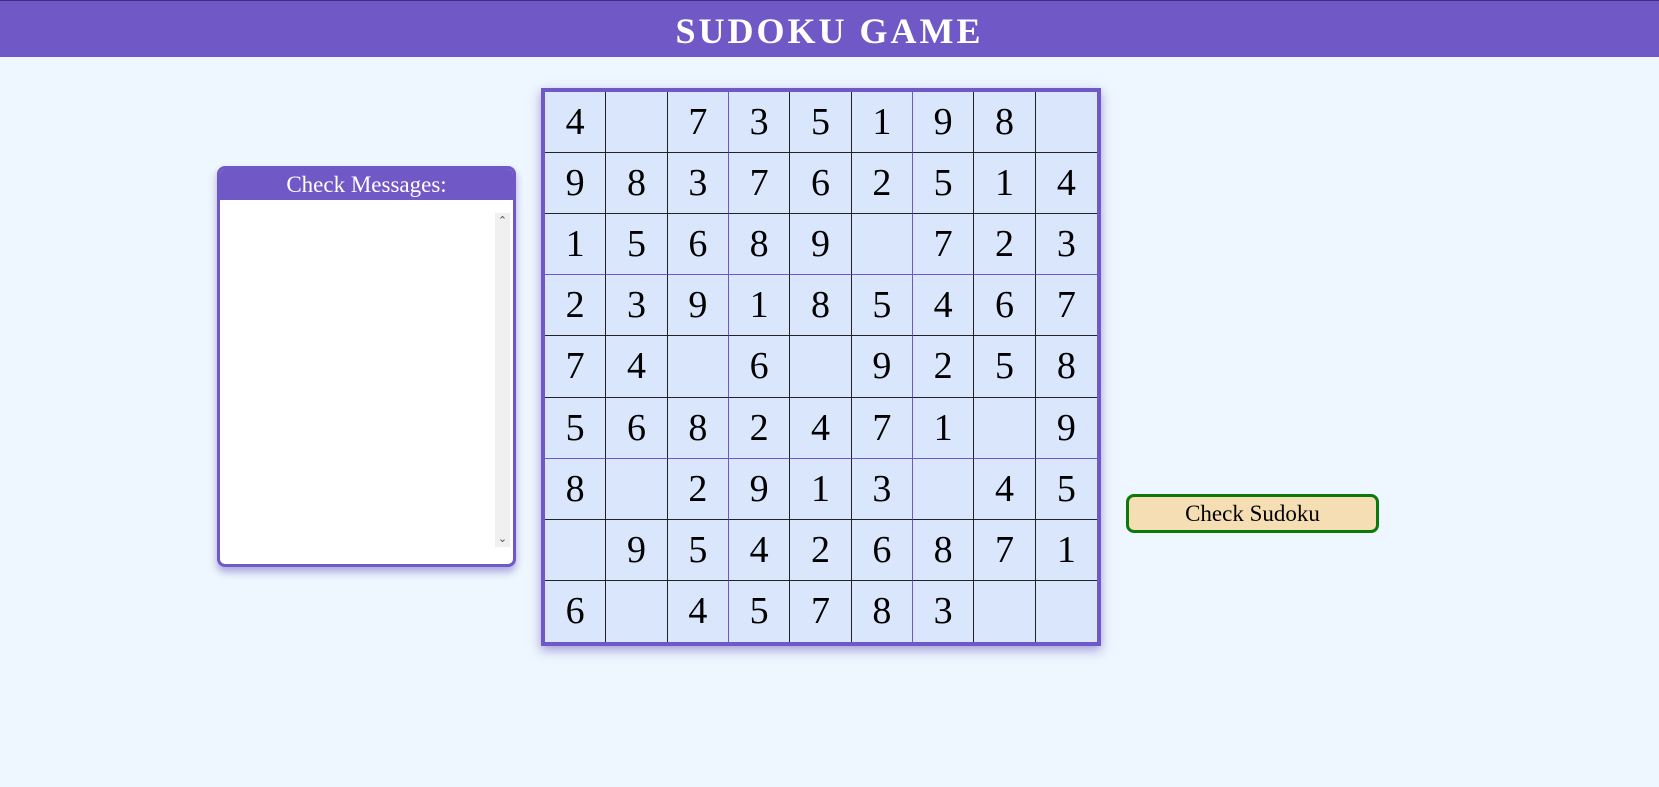 This screenshot has width=1659, height=787. What do you see at coordinates (502, 221) in the screenshot?
I see `chevron-up-icon: ⌃` at bounding box center [502, 221].